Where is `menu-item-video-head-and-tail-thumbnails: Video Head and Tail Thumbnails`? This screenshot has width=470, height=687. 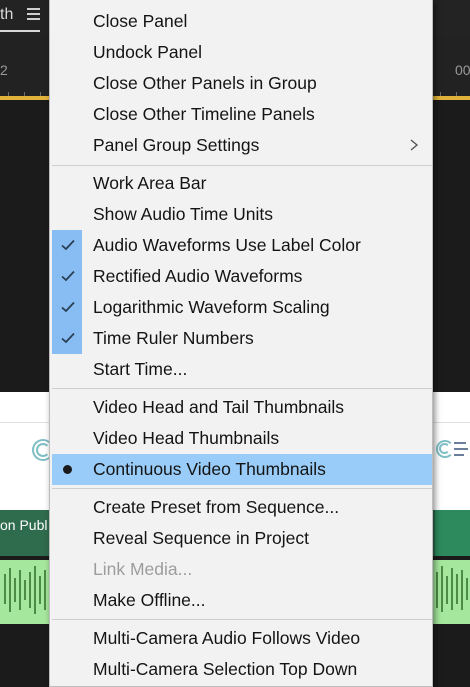 menu-item-video-head-and-tail-thumbnails: Video Head and Tail Thumbnails is located at coordinates (242, 407).